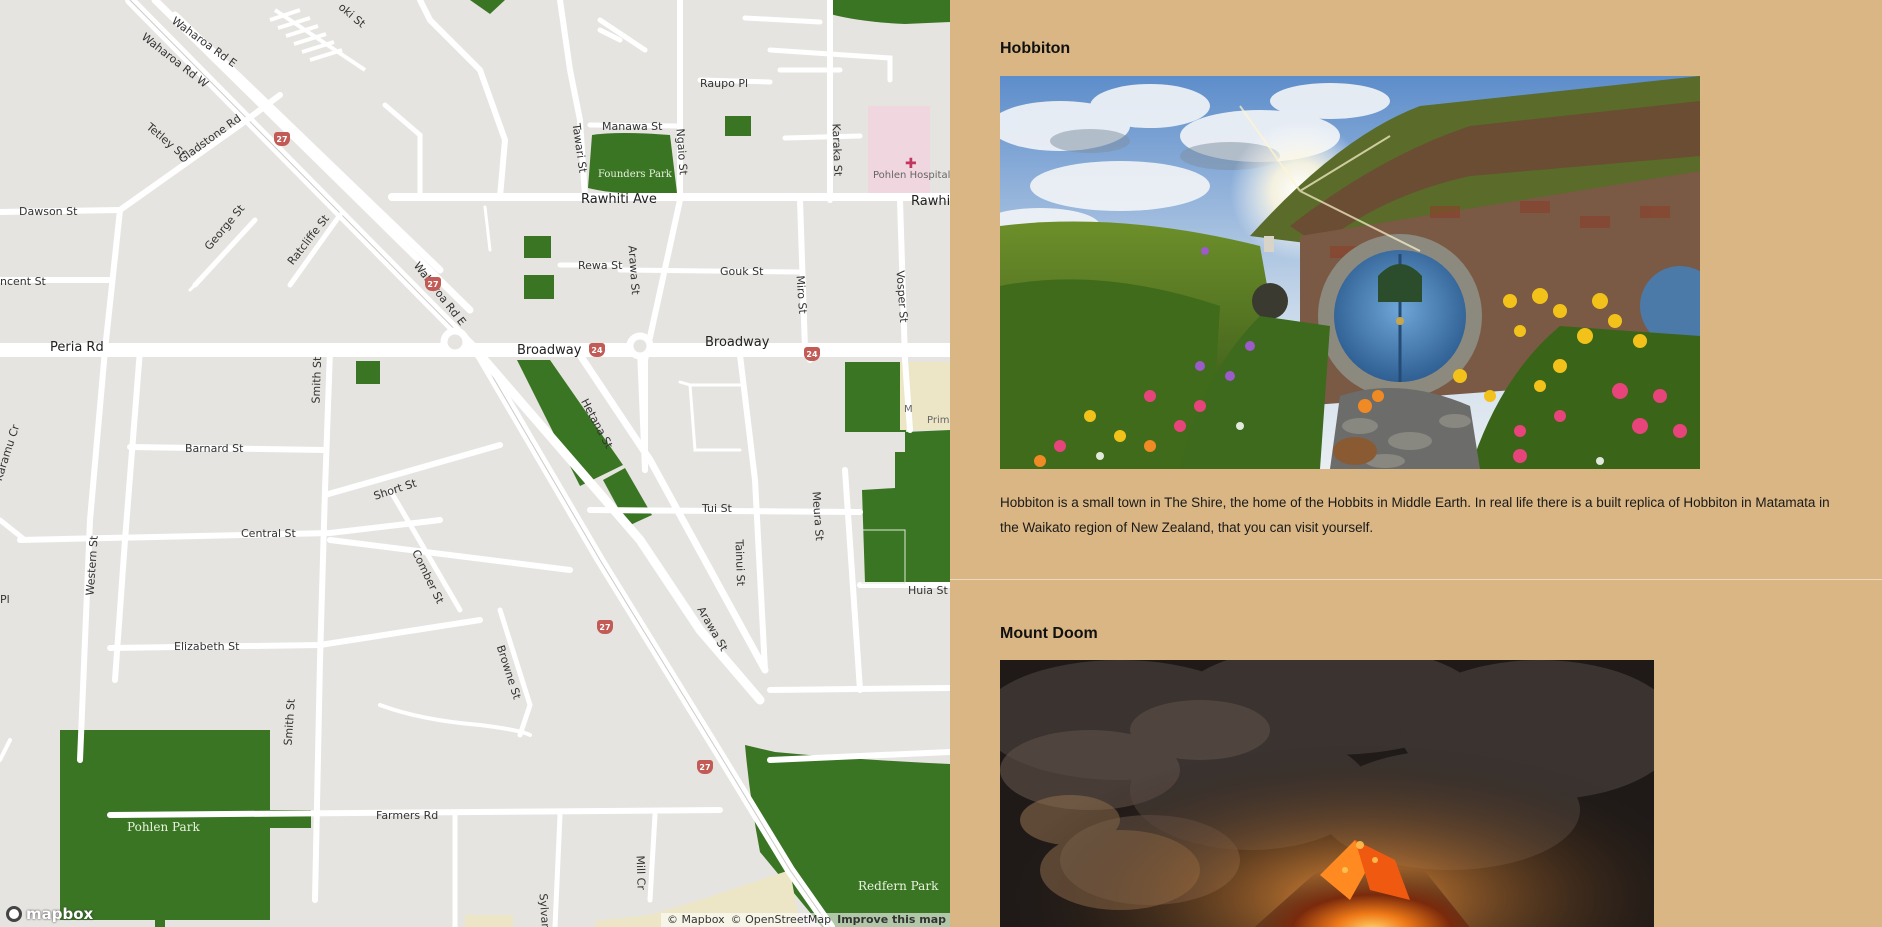 The image size is (1882, 927). I want to click on mount-doom-photo, so click(1327, 793).